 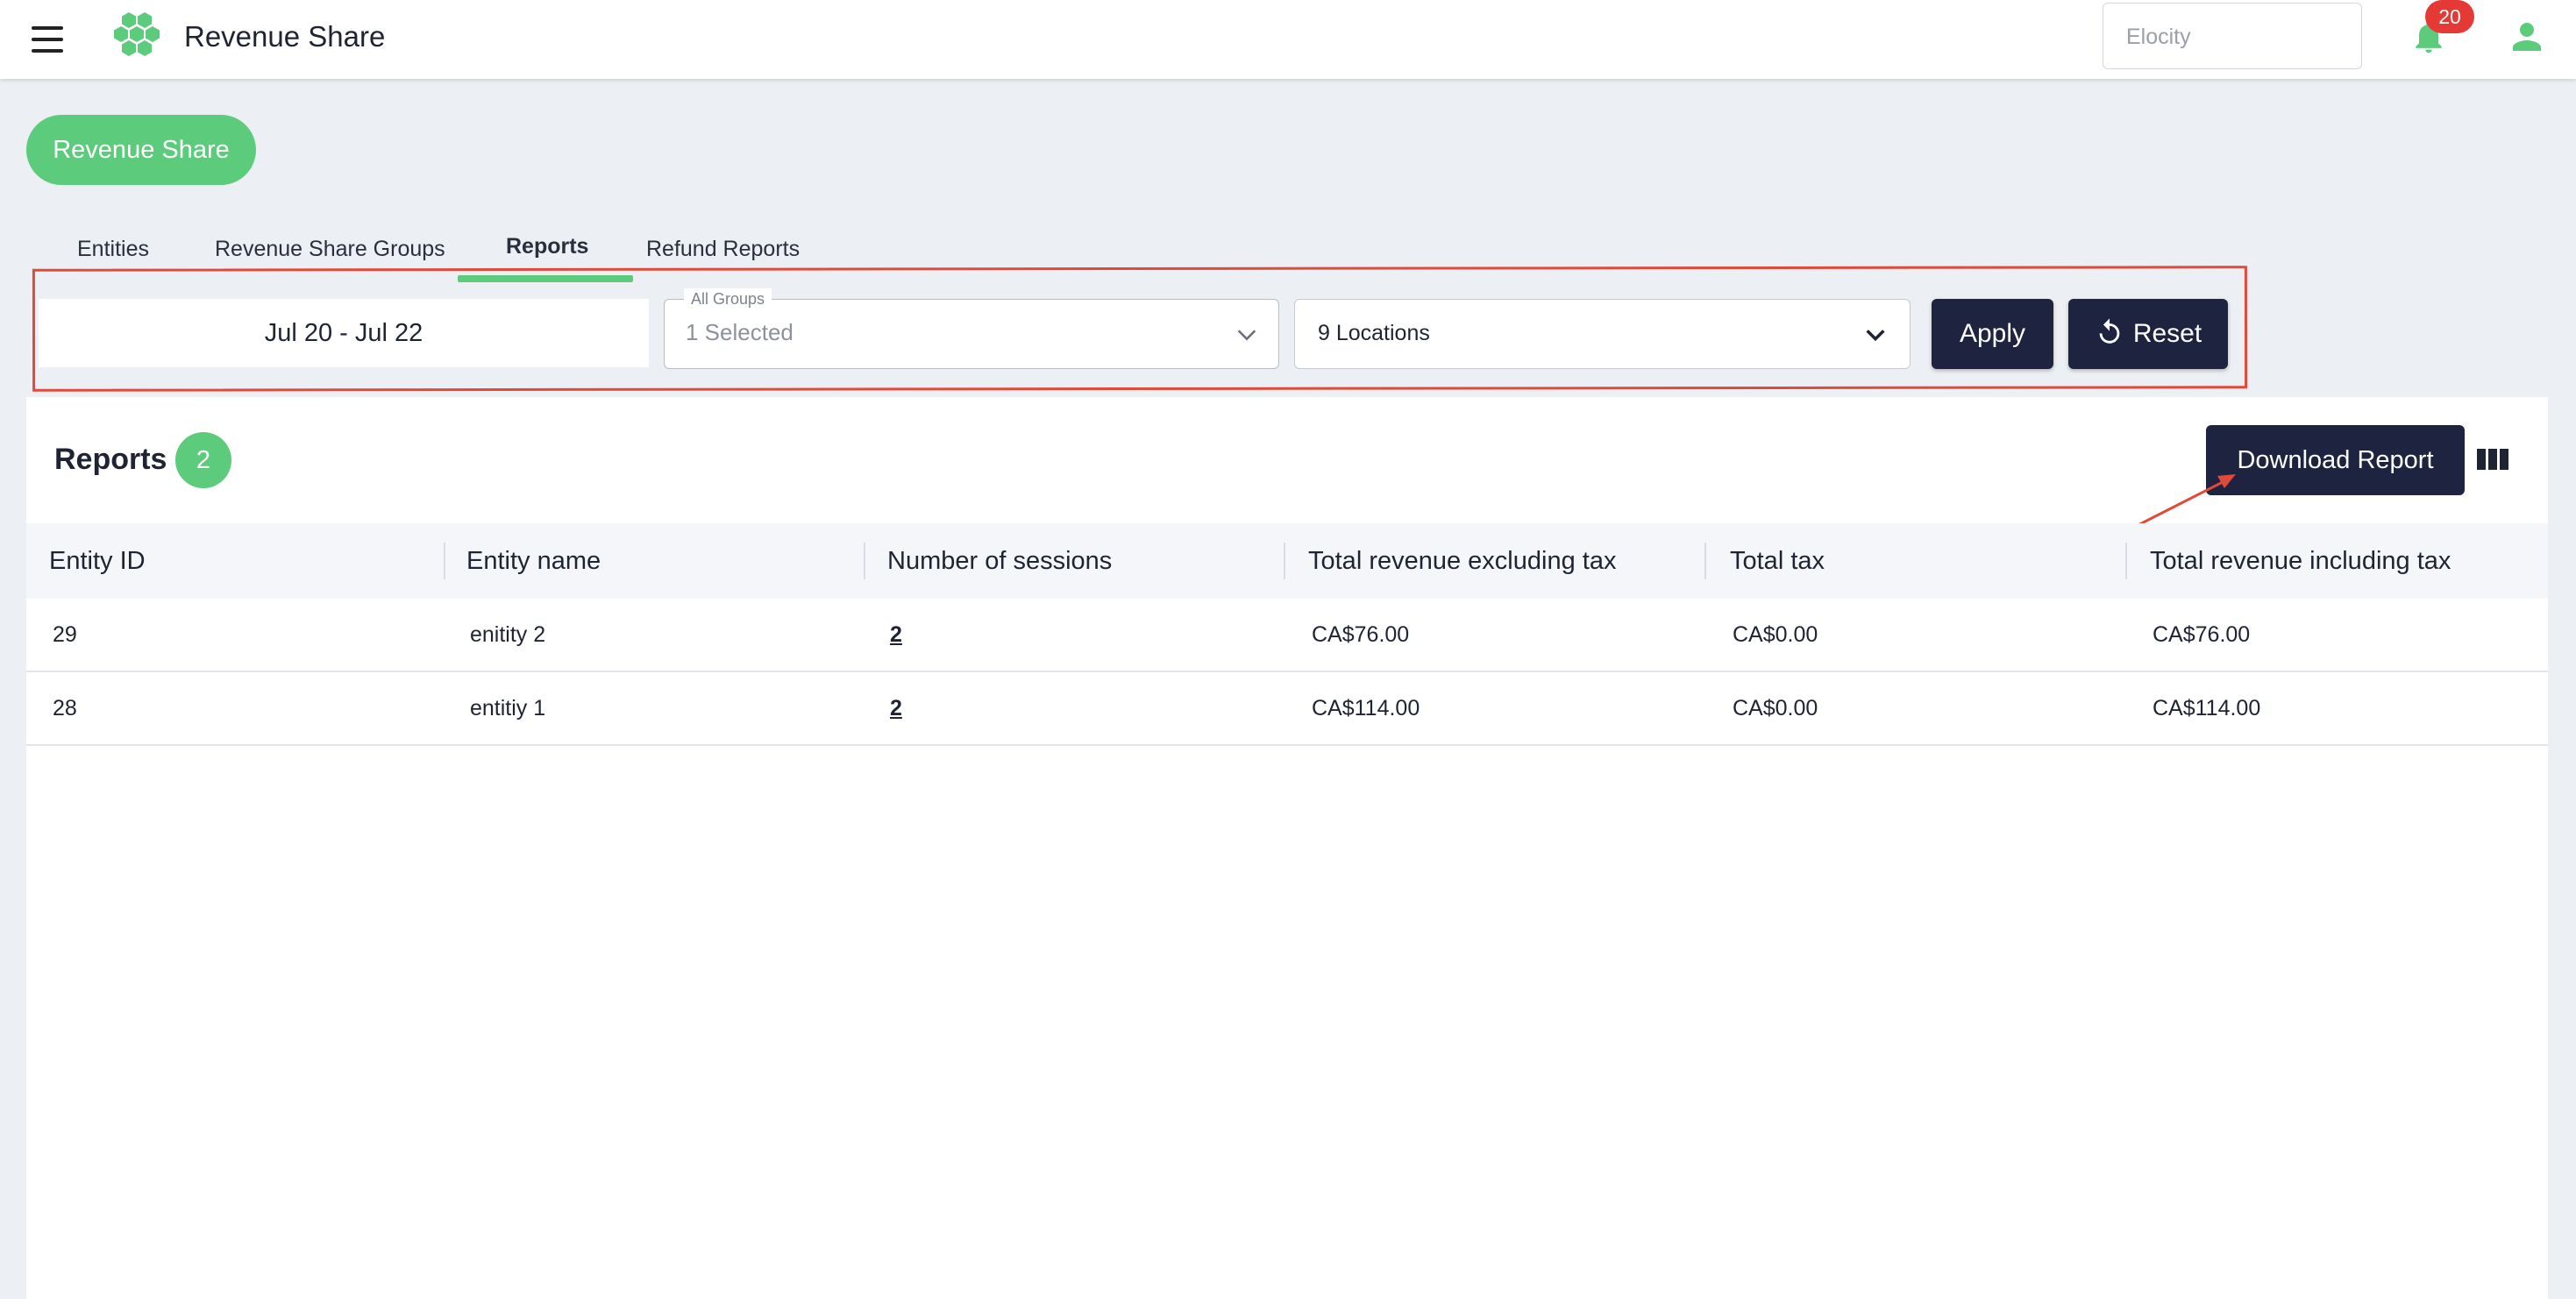 What do you see at coordinates (113, 249) in the screenshot?
I see `tab-entities: Entities` at bounding box center [113, 249].